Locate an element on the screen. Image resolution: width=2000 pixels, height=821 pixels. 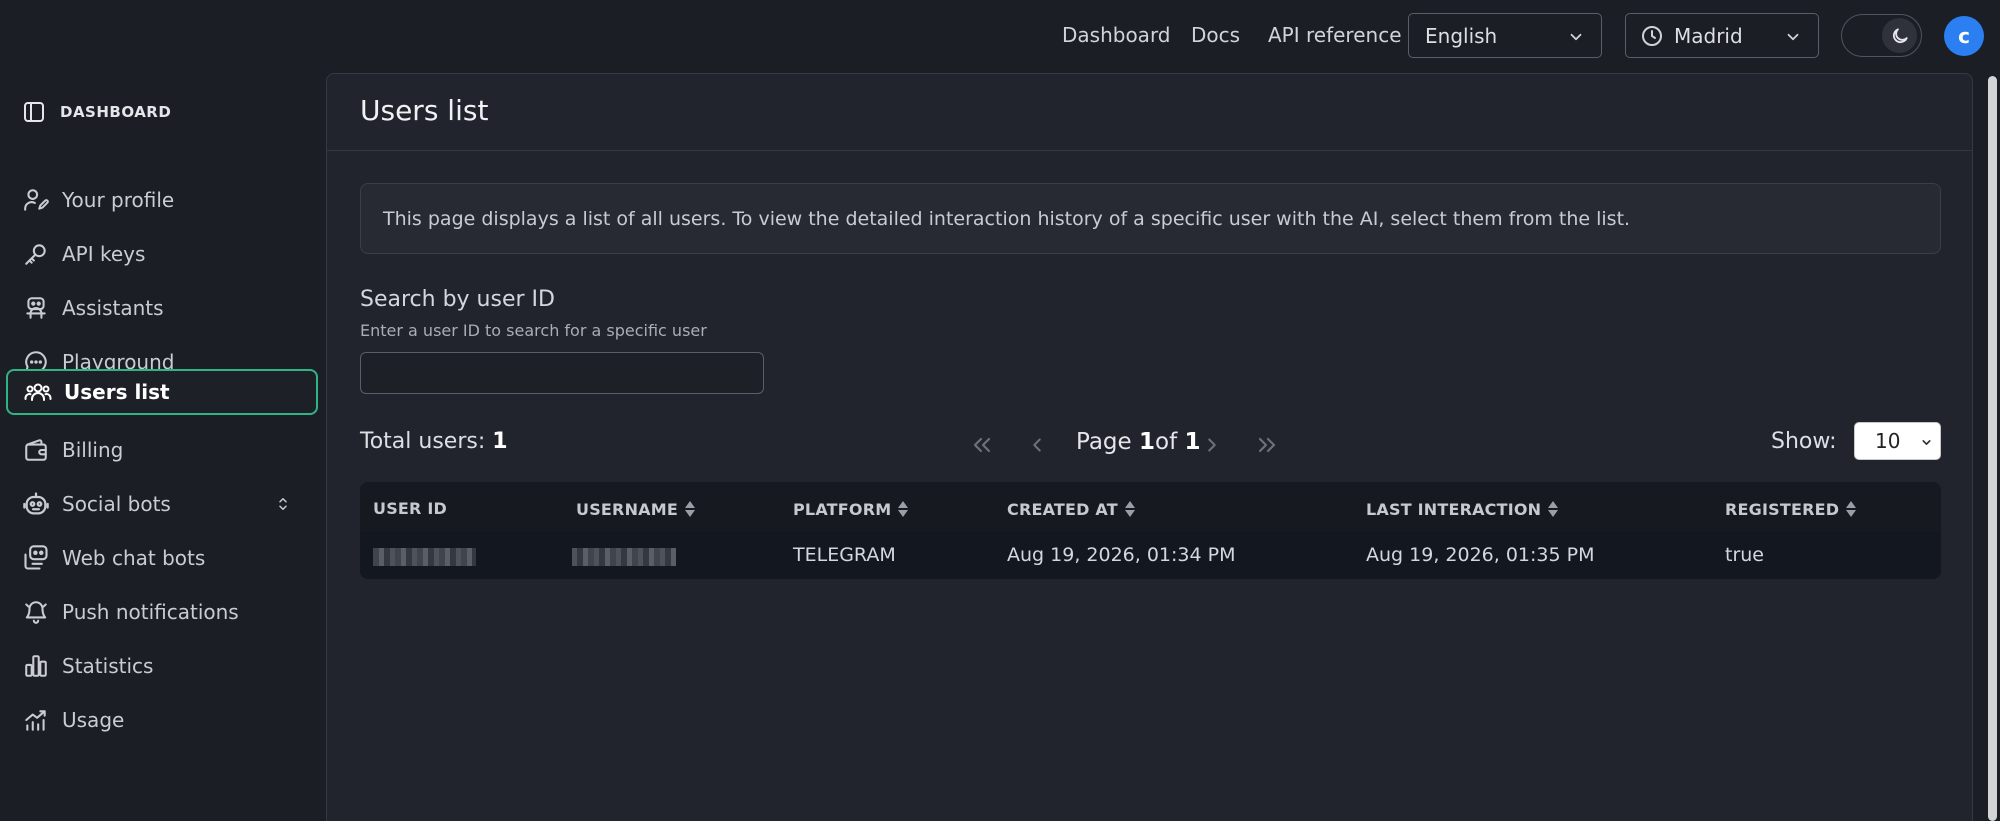
first-page-button is located at coordinates (982, 445).